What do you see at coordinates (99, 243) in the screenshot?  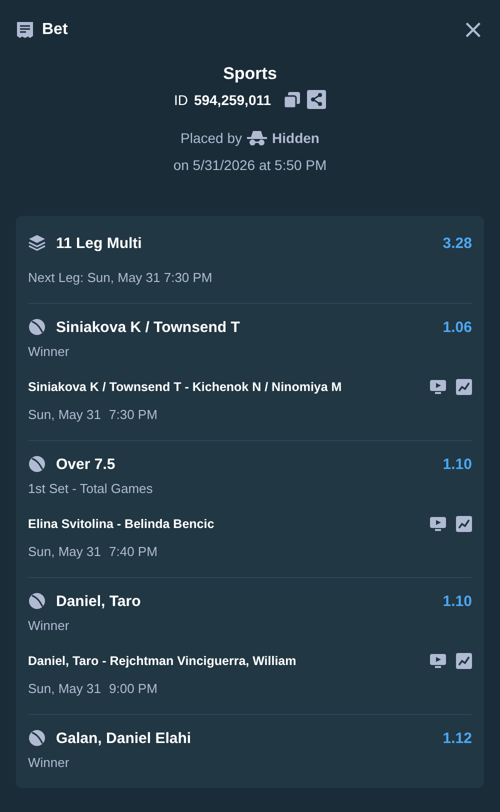 I see `multi-title: 11 Leg Multi` at bounding box center [99, 243].